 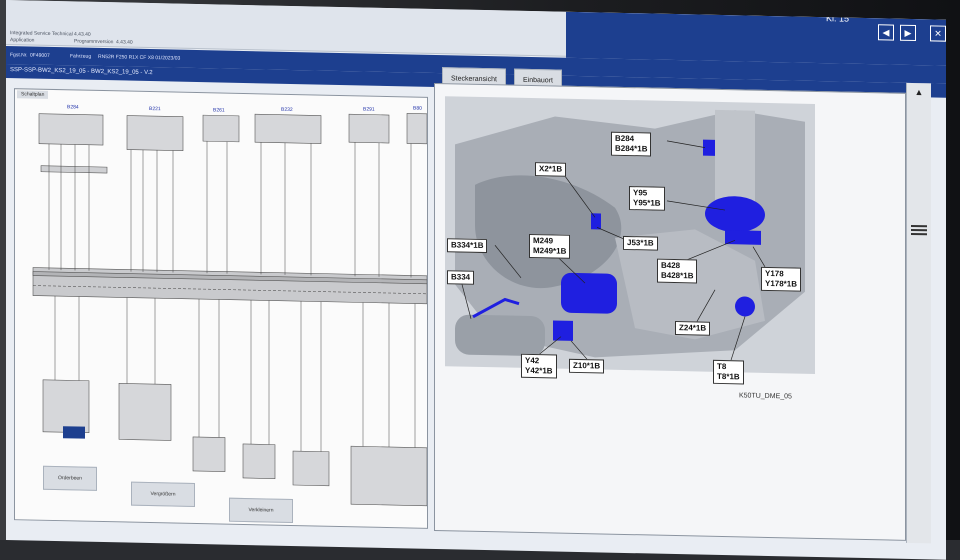 I want to click on callout-b284: B284 B284*1B, so click(x=631, y=144).